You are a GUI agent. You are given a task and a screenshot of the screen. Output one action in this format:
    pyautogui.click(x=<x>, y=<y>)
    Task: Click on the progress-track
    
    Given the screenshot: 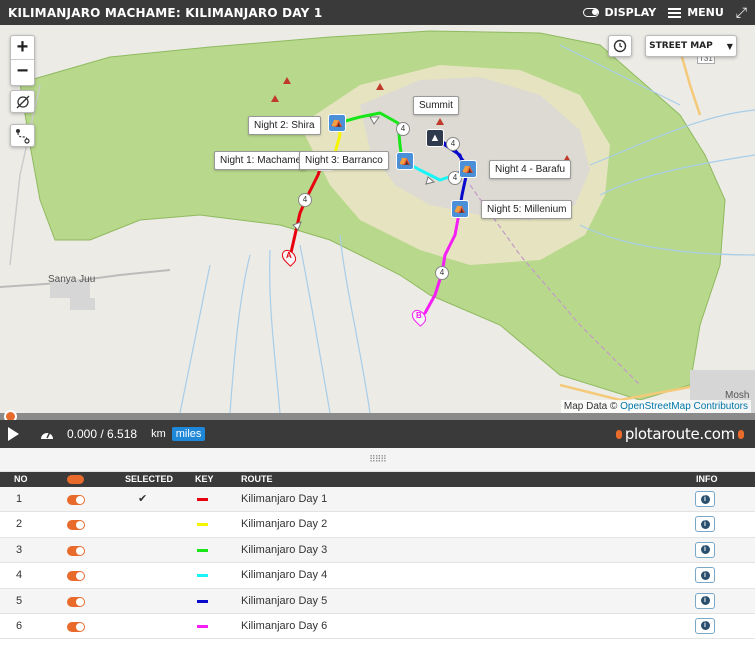 What is the action you would take?
    pyautogui.click(x=377, y=416)
    